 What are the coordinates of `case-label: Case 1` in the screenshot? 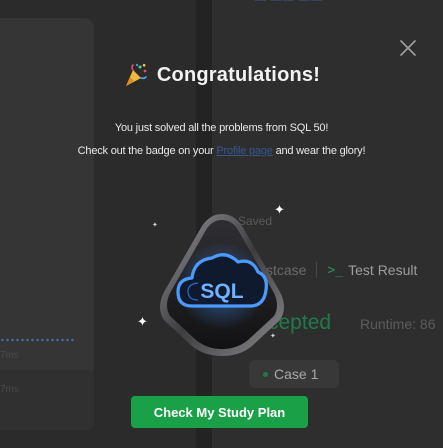 It's located at (296, 374).